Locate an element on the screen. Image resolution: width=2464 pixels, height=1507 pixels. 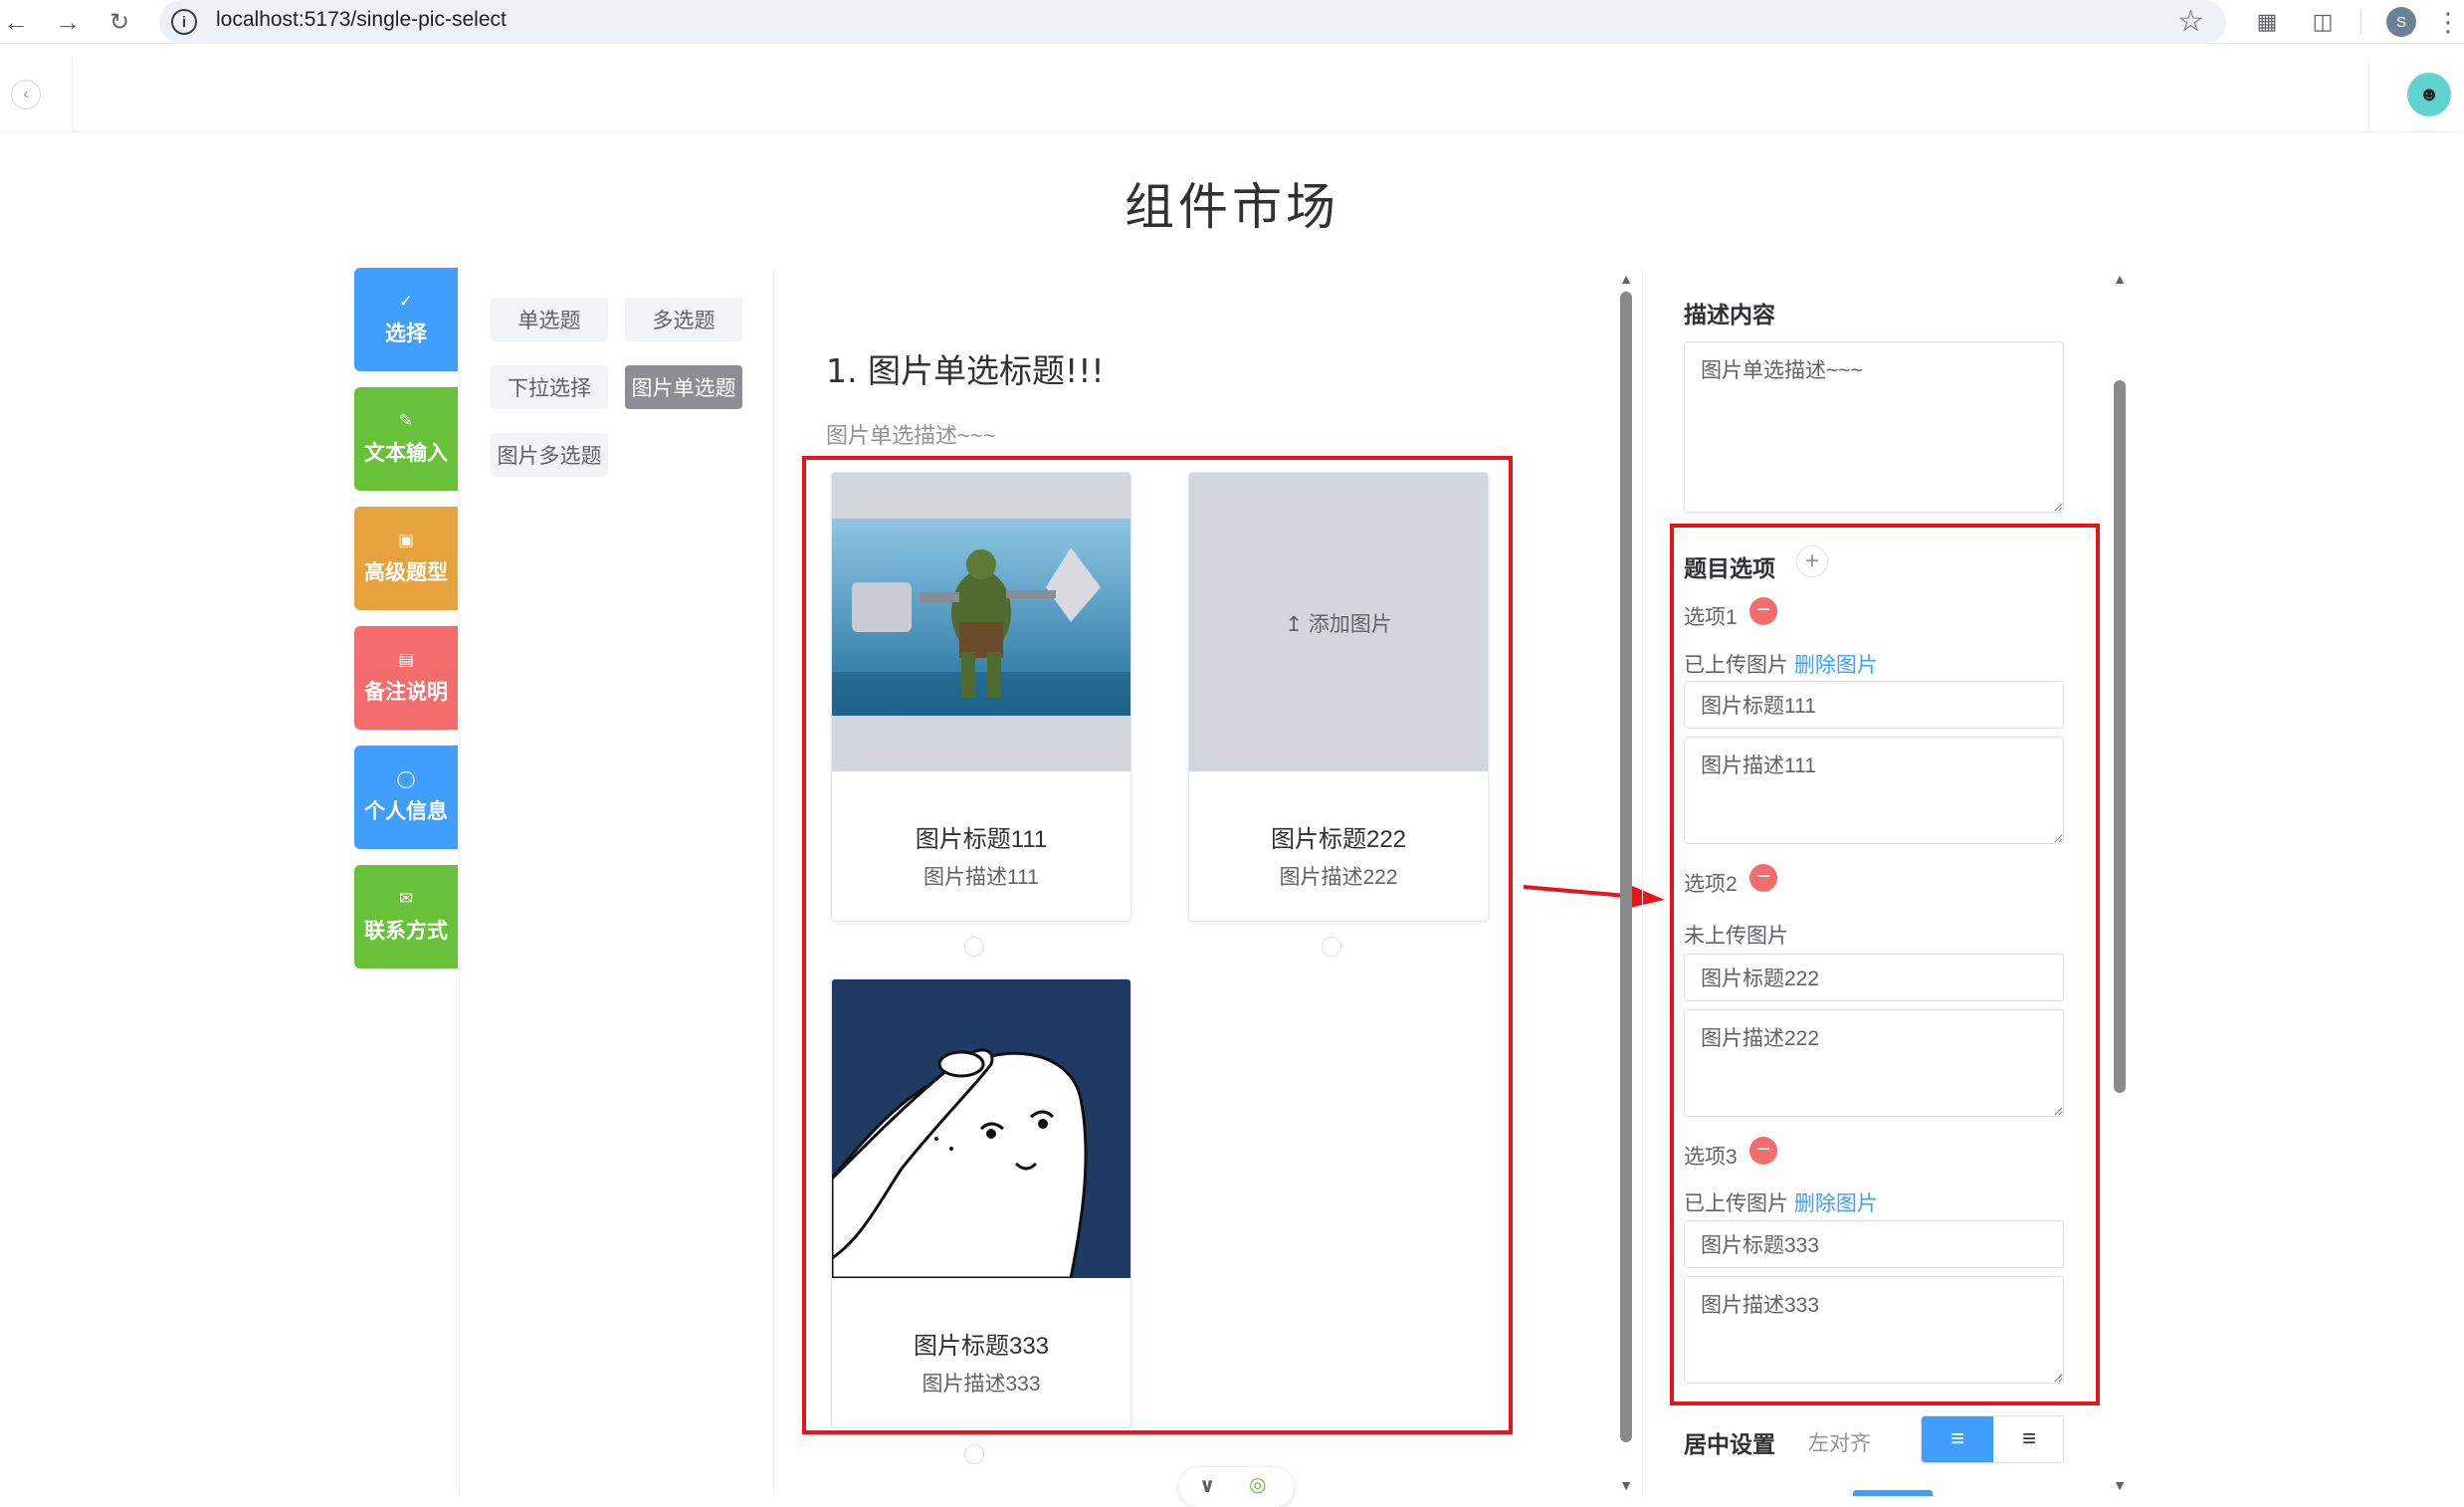
qr-code-icon: ▦ is located at coordinates (2267, 22).